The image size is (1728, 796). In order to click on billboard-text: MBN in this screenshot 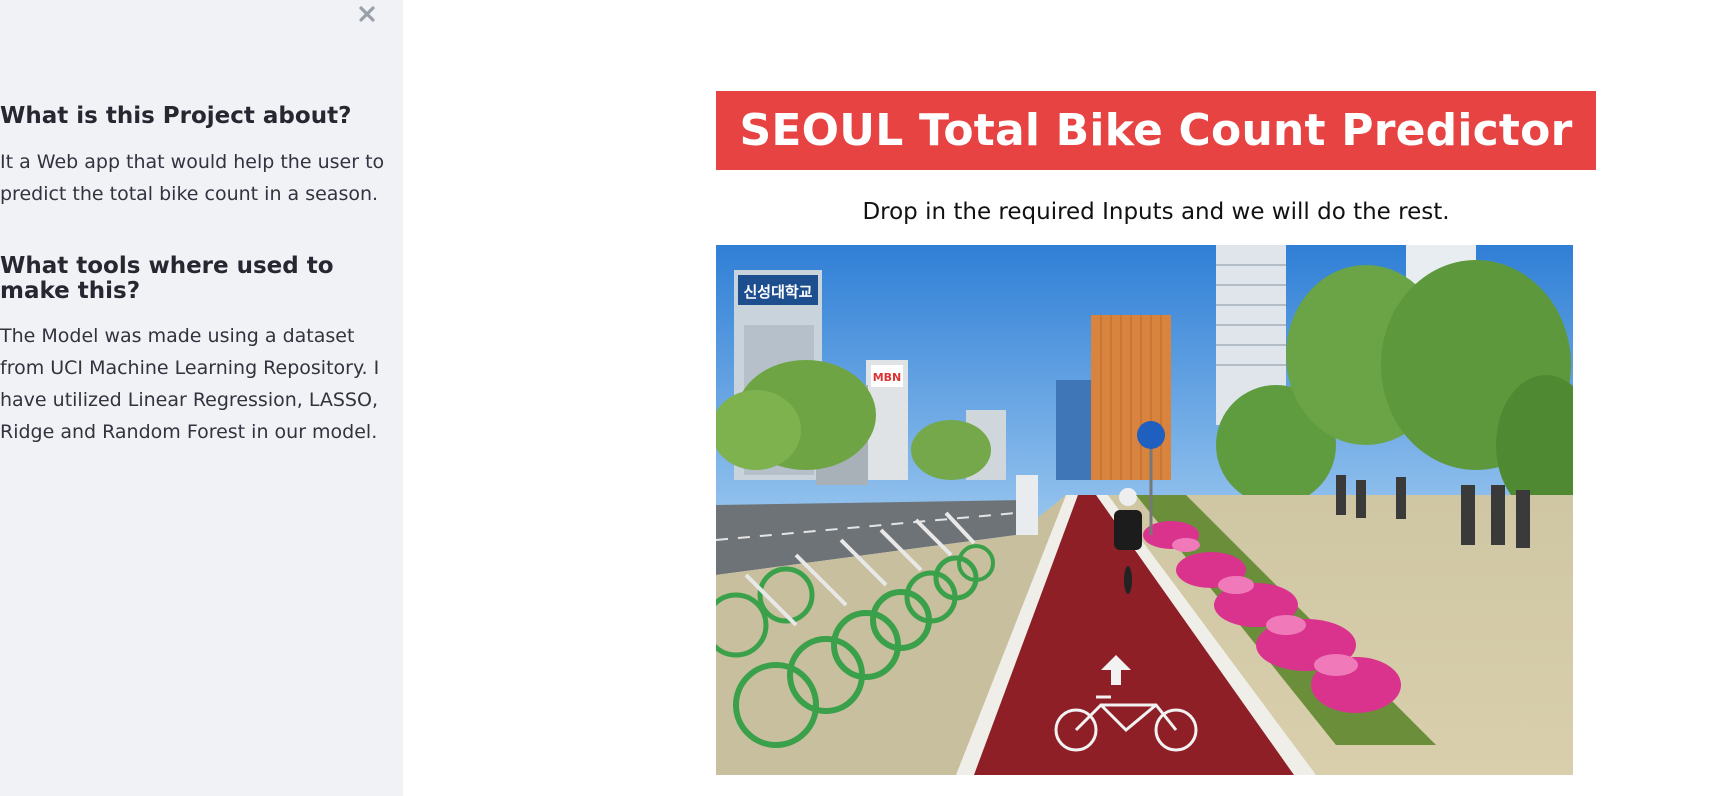, I will do `click(887, 377)`.